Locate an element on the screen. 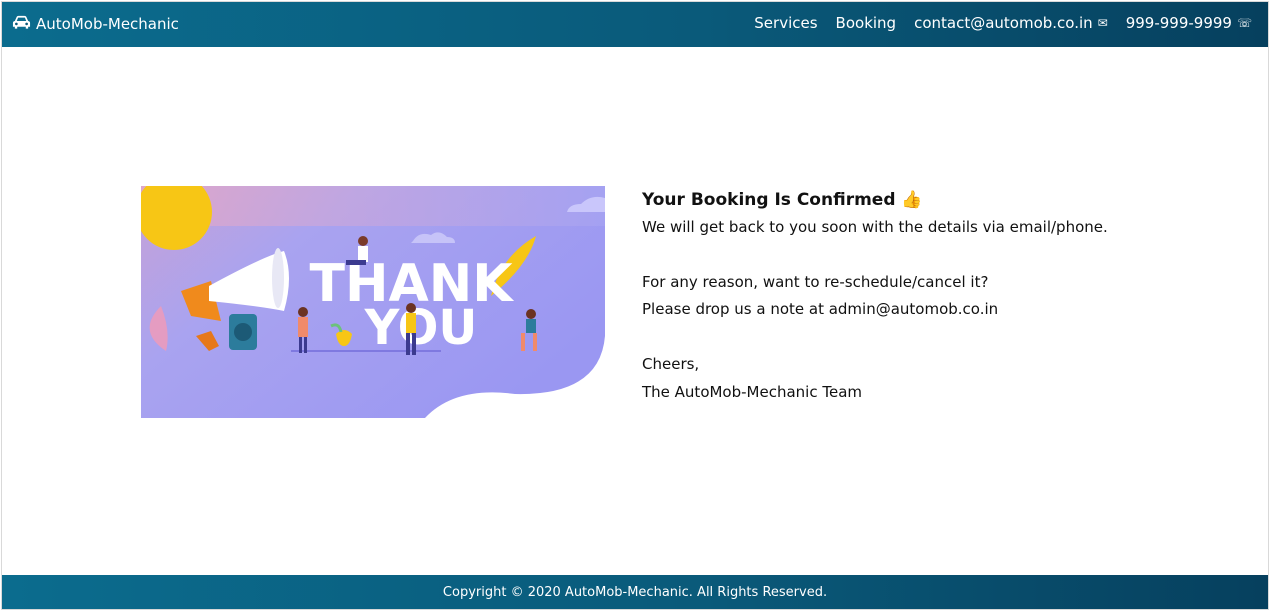  confirmation-title: Your Booking Is Confirmed 👍 is located at coordinates (922, 200).